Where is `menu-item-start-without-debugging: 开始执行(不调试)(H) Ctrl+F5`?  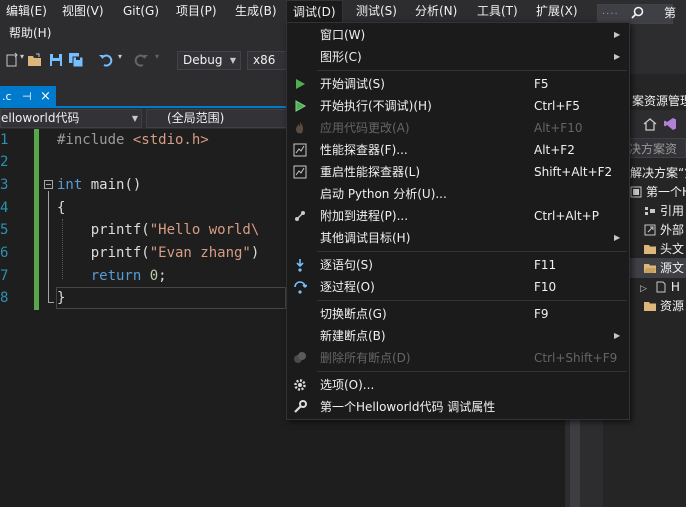 menu-item-start-without-debugging: 开始执行(不调试)(H) Ctrl+F5 is located at coordinates (458, 106).